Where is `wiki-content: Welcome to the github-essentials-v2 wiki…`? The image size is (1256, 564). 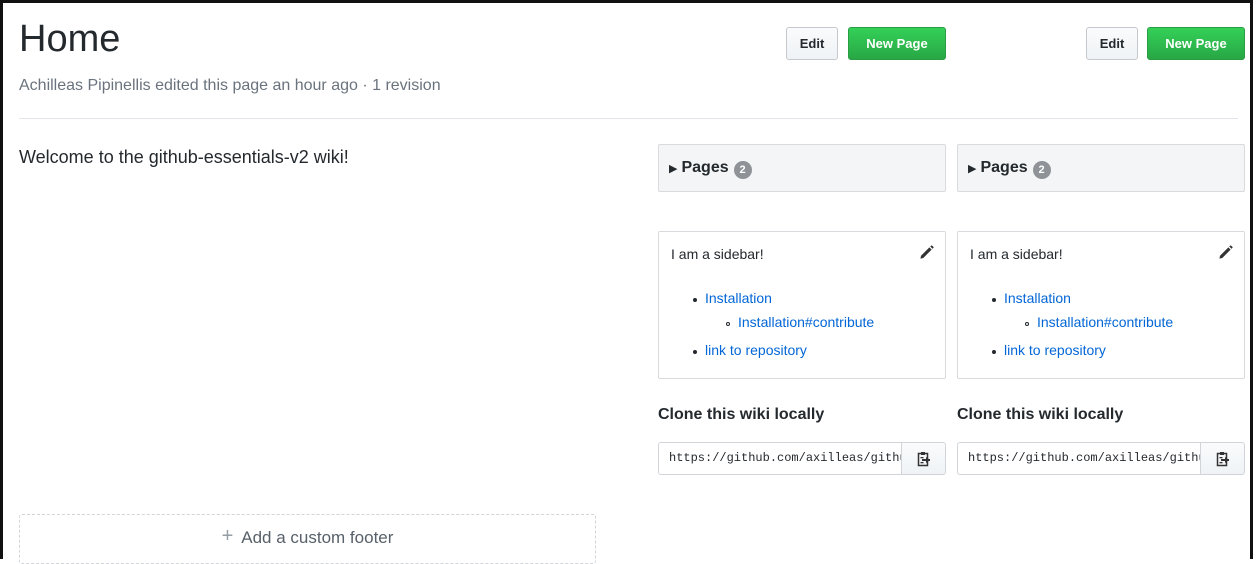 wiki-content: Welcome to the github-essentials-v2 wiki… is located at coordinates (184, 157).